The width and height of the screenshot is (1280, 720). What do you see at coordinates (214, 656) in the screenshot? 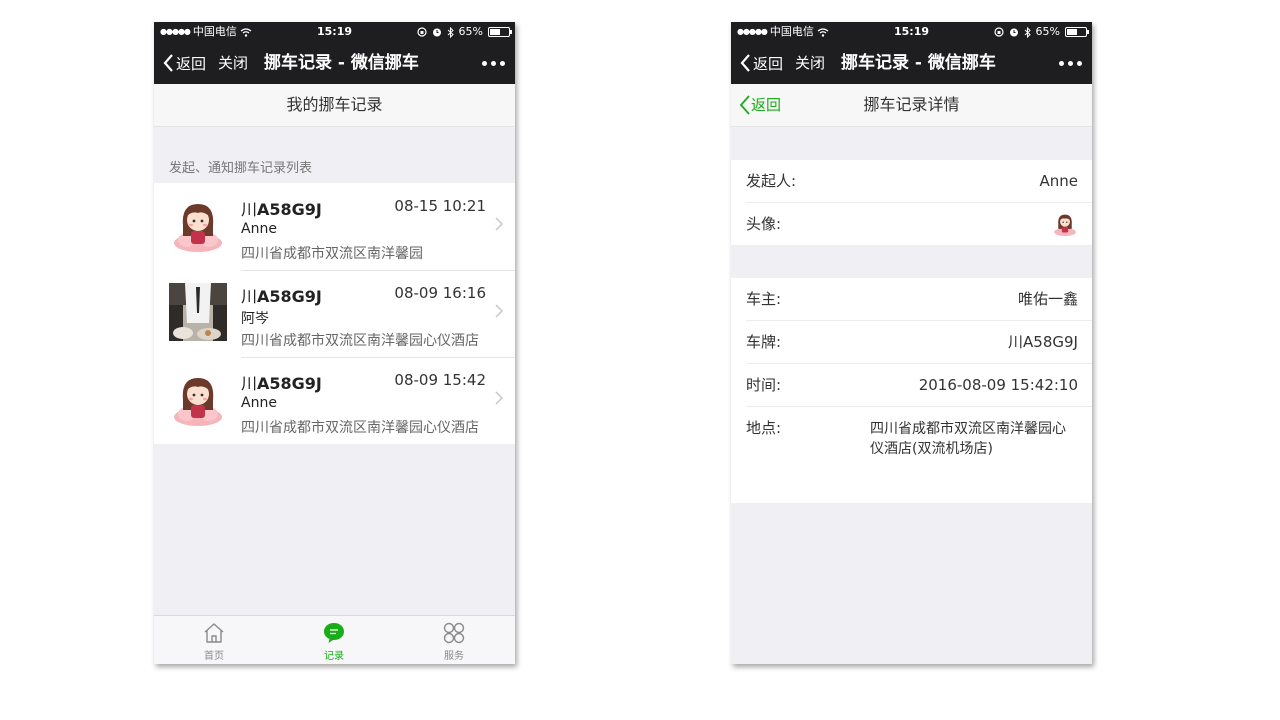
I see `tab-home-label: 首页` at bounding box center [214, 656].